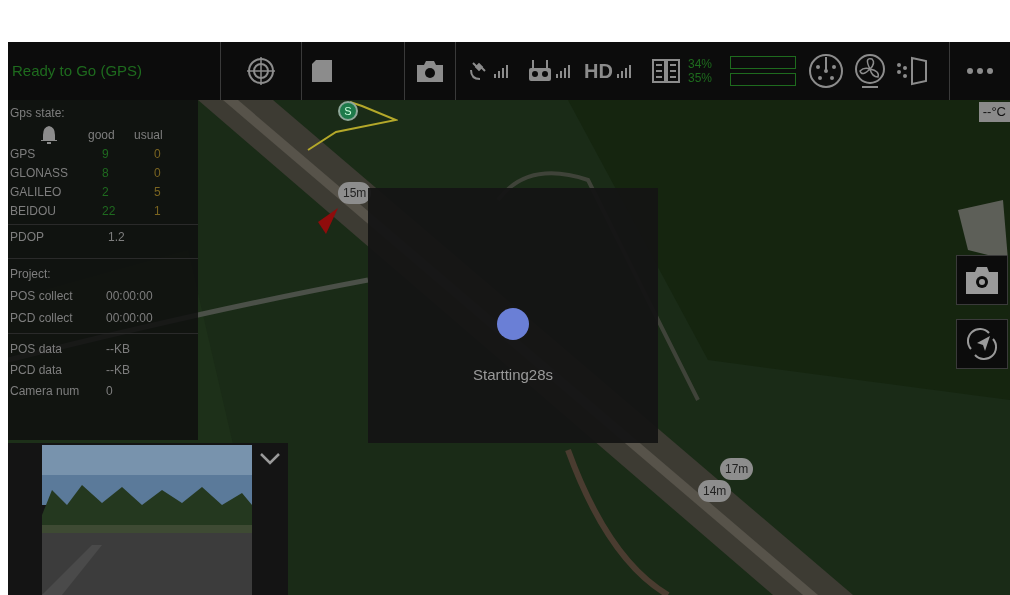 The width and height of the screenshot is (1010, 595). Describe the element at coordinates (826, 71) in the screenshot. I see `radar-icon` at that location.